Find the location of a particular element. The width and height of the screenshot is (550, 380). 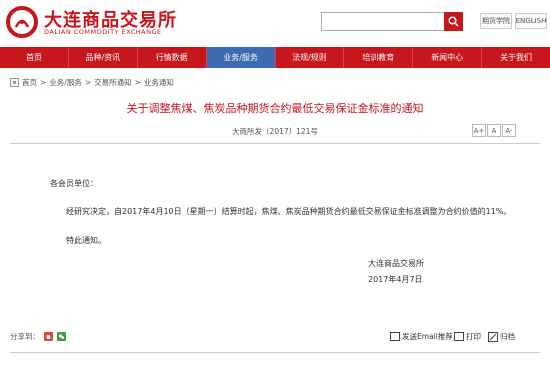

signature: 大连商品交易所 is located at coordinates (396, 263).